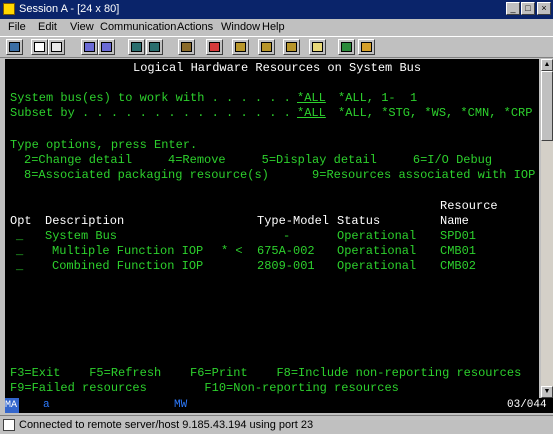  What do you see at coordinates (9, 425) in the screenshot?
I see `connection-icon` at bounding box center [9, 425].